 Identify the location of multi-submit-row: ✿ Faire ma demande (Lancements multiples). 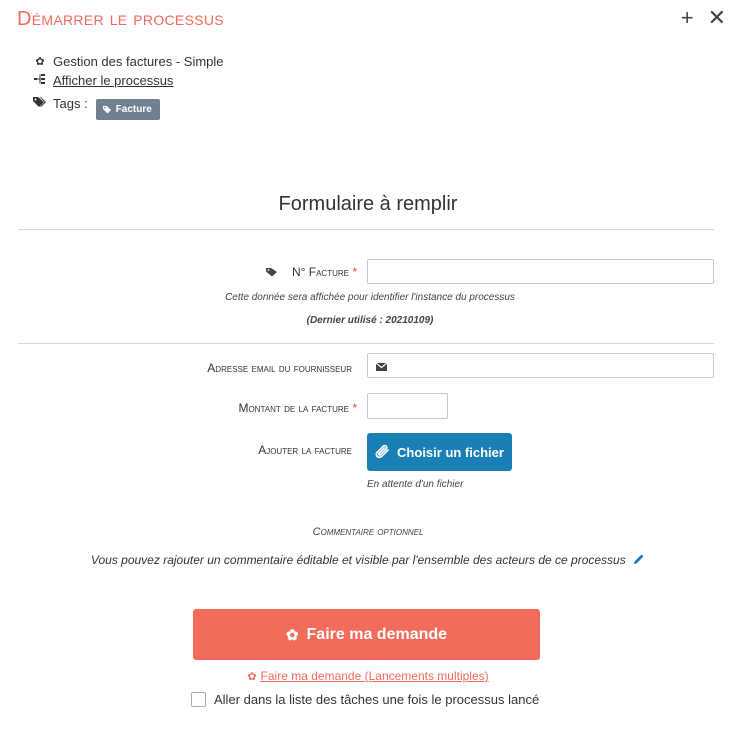
(368, 676).